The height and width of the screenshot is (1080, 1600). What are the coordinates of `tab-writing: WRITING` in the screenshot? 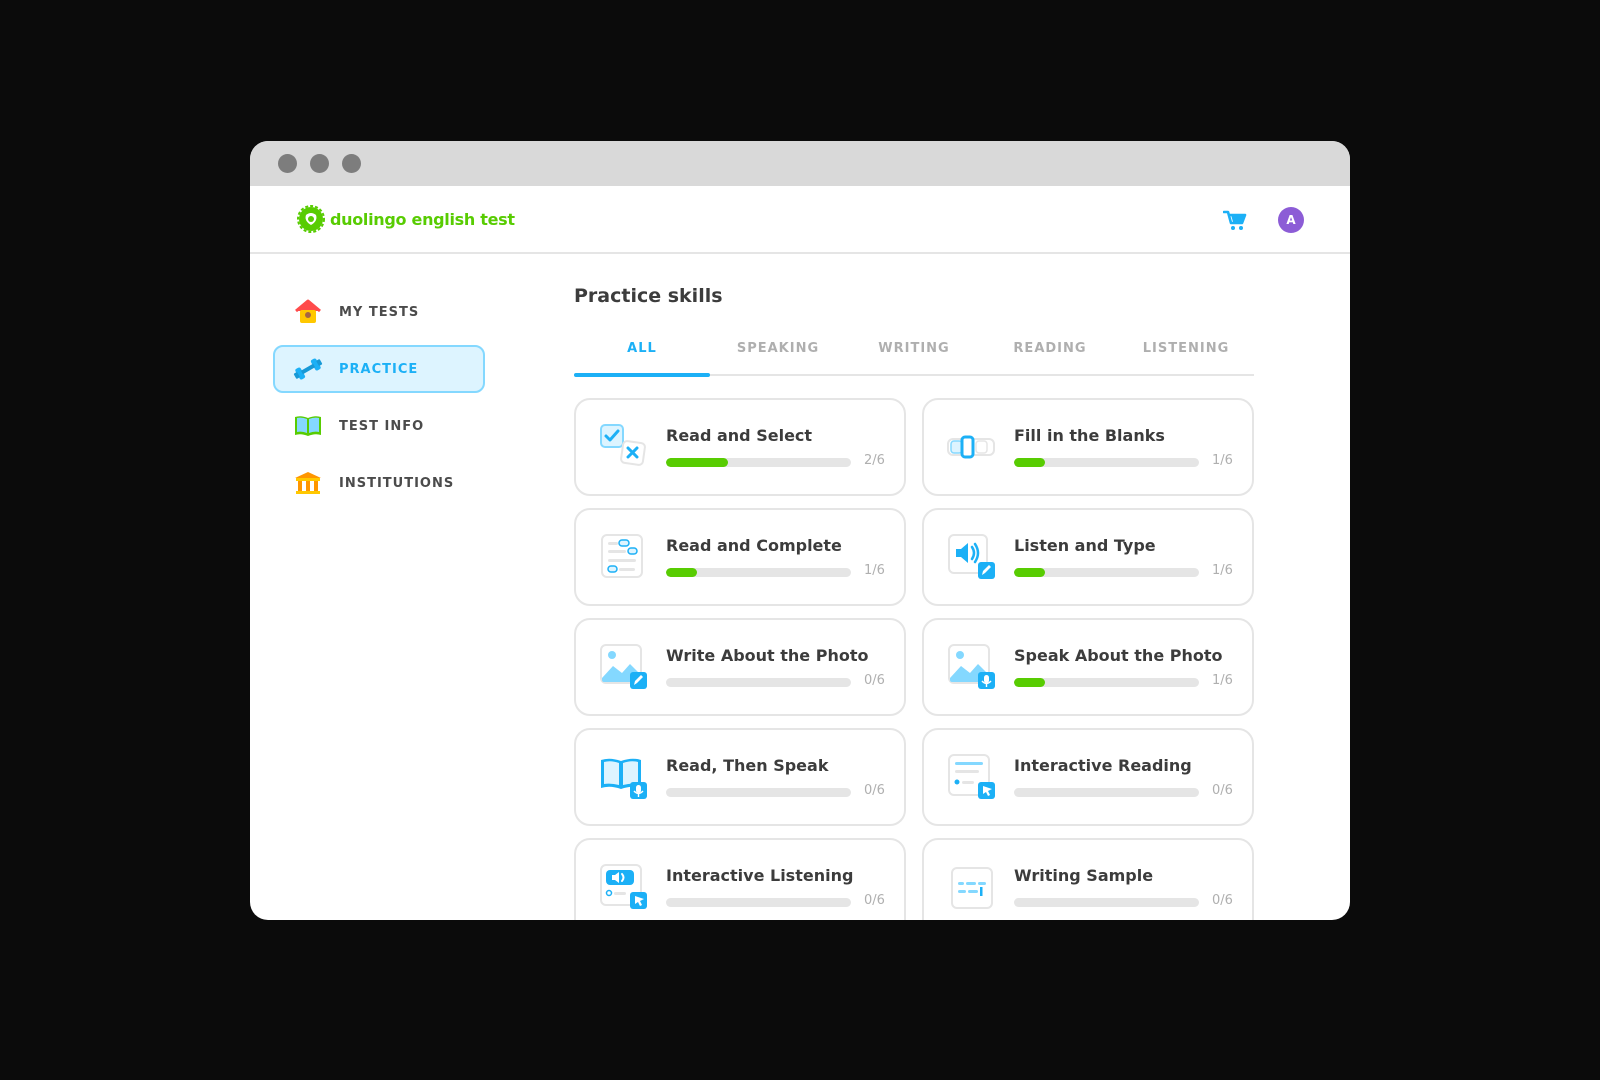 It's located at (914, 353).